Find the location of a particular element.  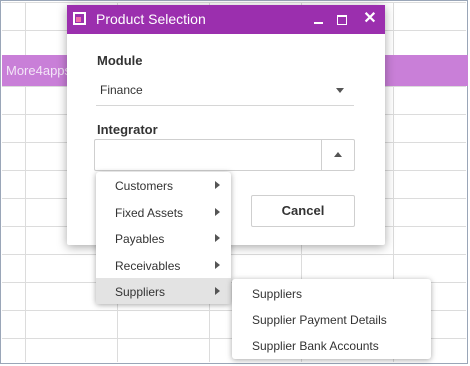

app-logo-icon is located at coordinates (79, 18).